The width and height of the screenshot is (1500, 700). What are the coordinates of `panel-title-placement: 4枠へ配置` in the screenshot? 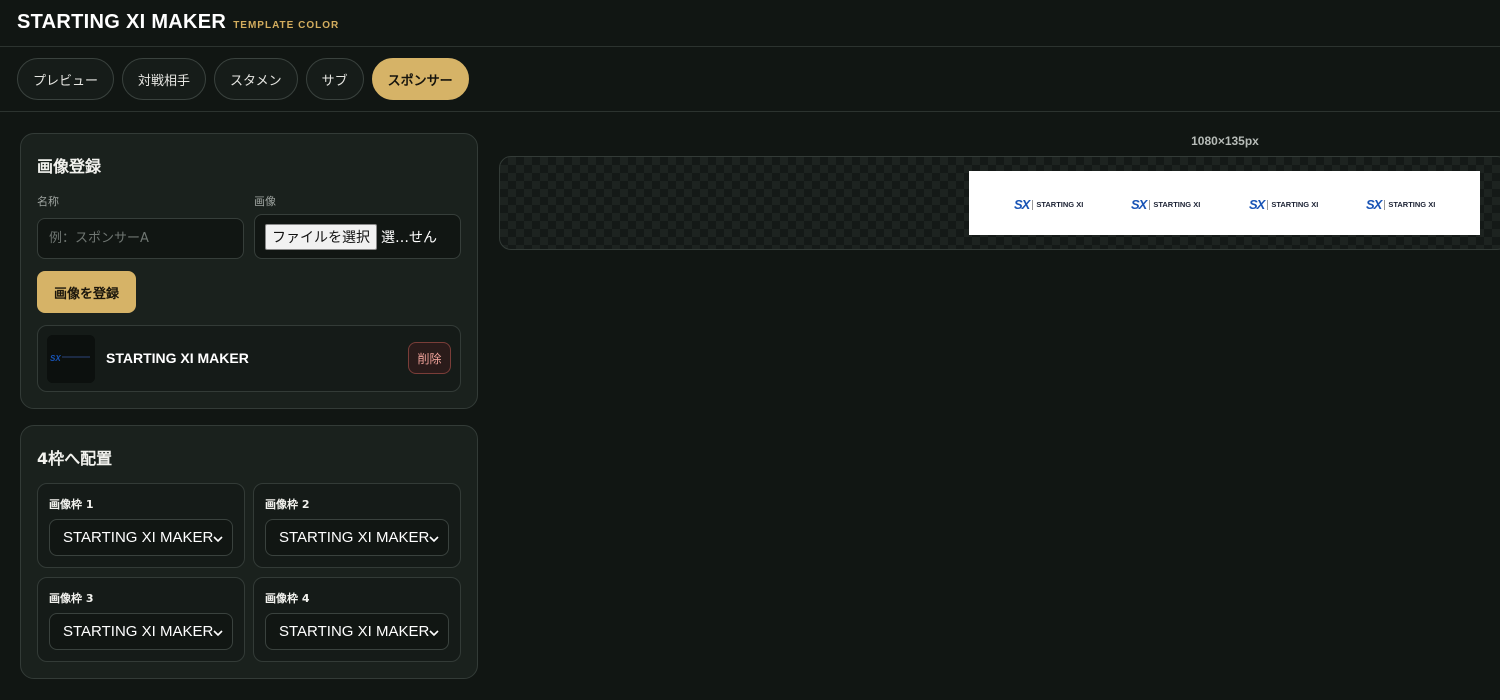 It's located at (75, 458).